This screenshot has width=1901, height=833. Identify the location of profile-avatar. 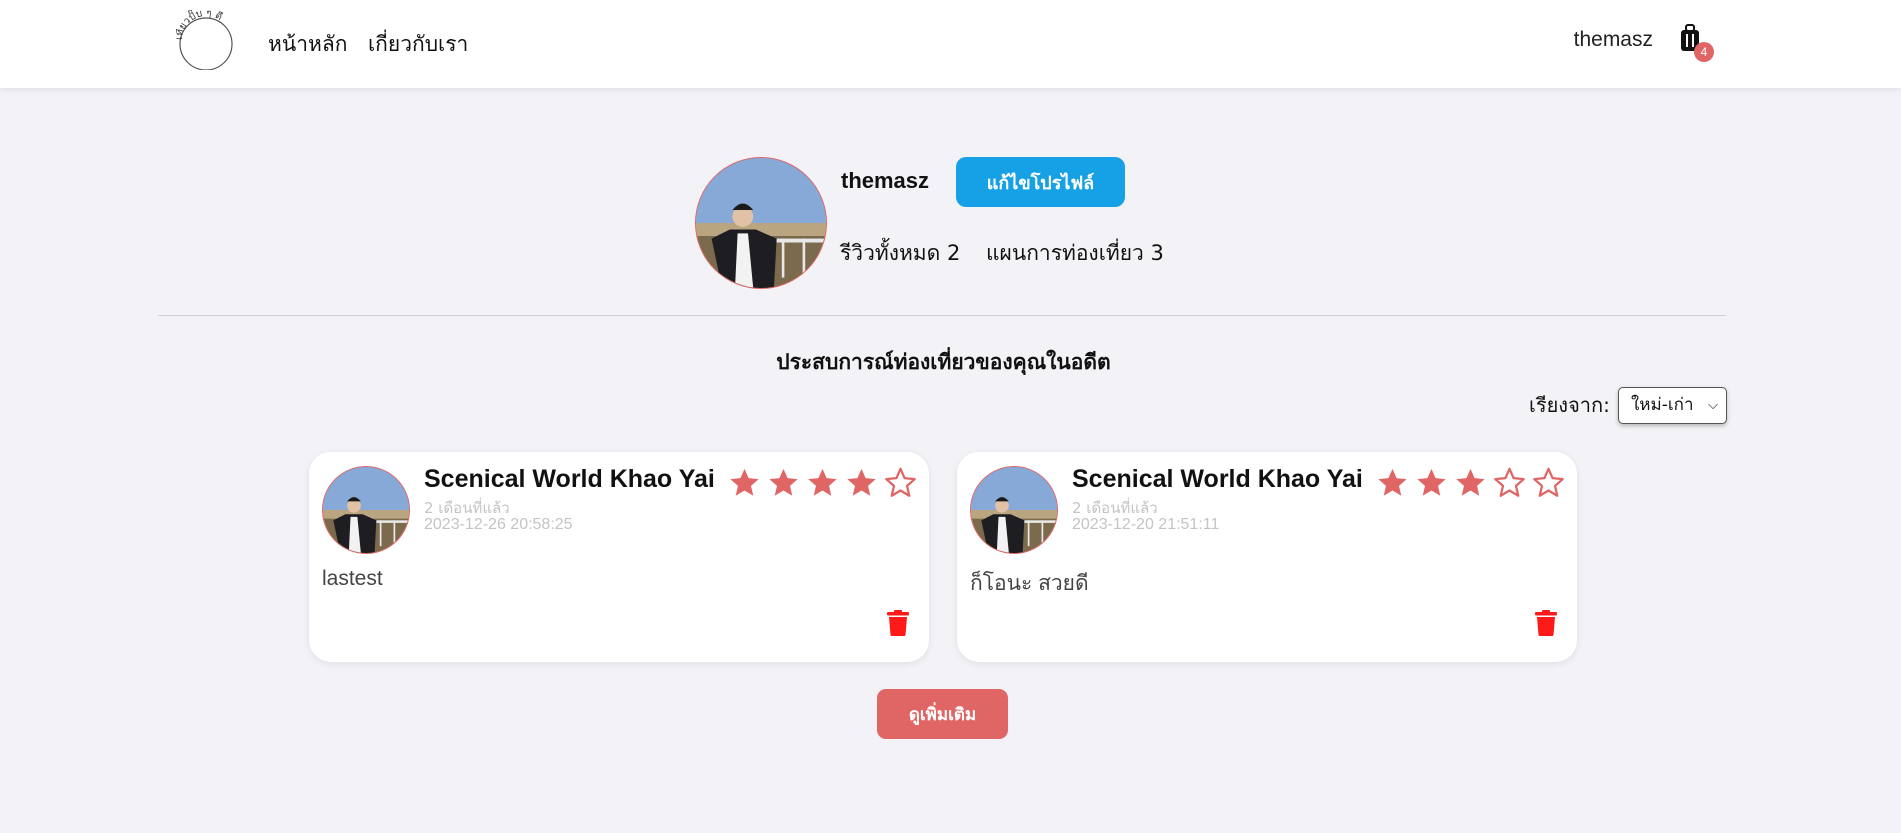
(761, 223).